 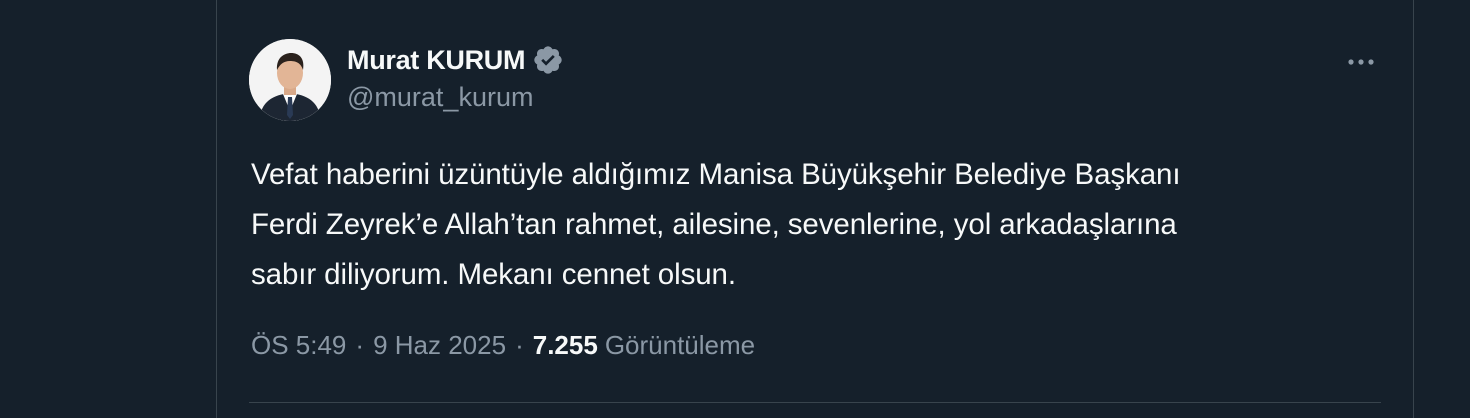 I want to click on avatar, so click(x=290, y=80).